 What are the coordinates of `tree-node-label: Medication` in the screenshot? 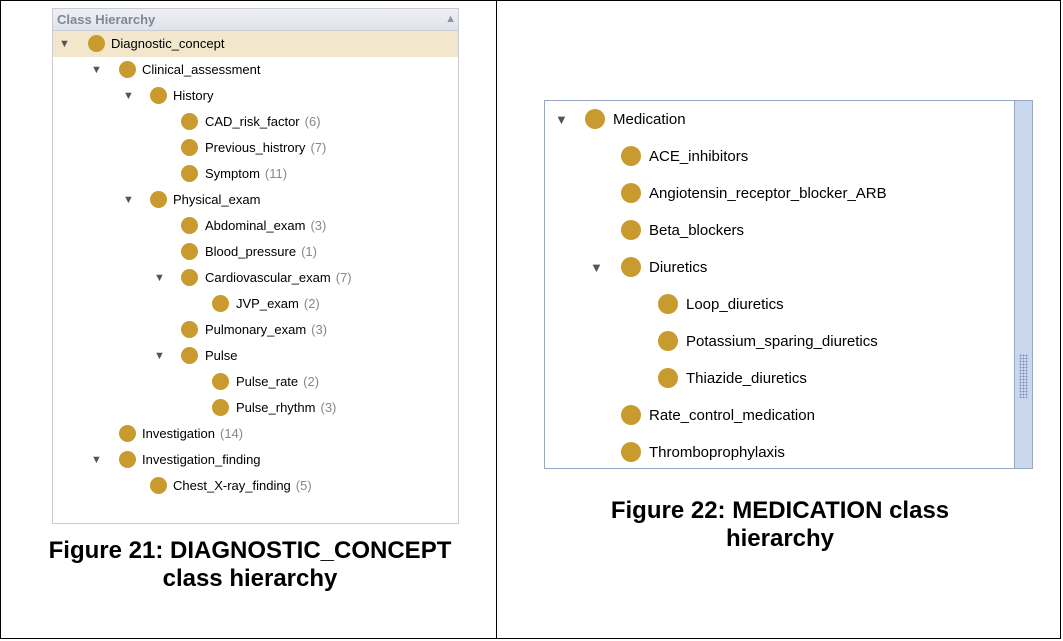 It's located at (649, 119).